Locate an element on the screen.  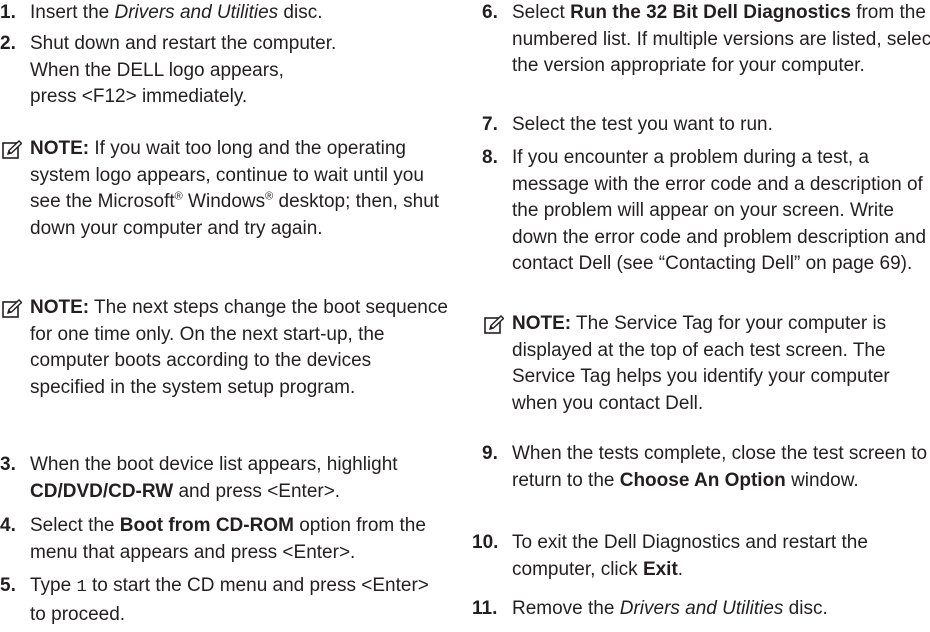
step-7: 7. Select the test you want to run. is located at coordinates (706, 125).